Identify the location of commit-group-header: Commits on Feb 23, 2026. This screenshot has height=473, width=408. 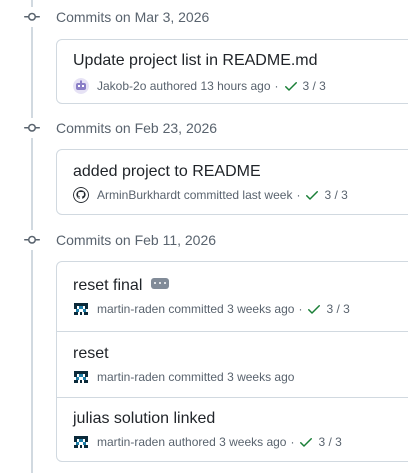
(119, 128).